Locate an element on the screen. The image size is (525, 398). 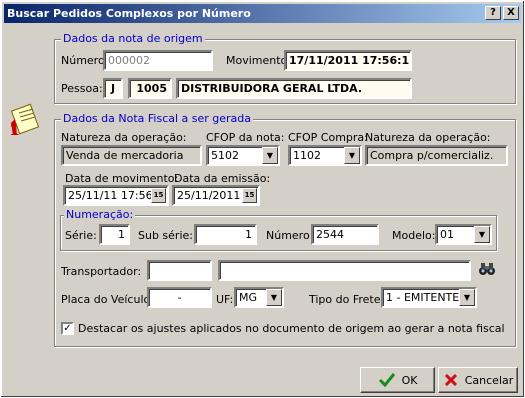
data-mov-field: 25/11/11 17:56 15 is located at coordinates (116, 195).